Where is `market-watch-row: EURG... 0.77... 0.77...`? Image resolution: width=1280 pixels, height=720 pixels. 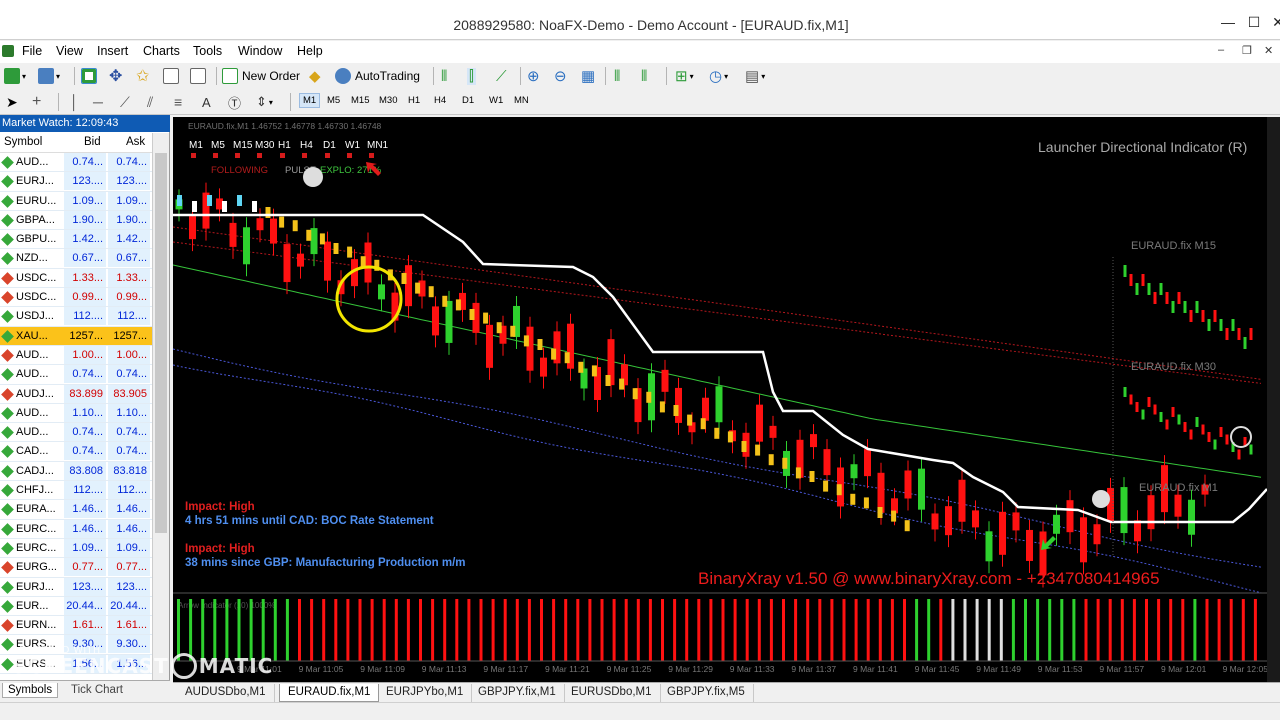 market-watch-row: EURG... 0.77... 0.77... is located at coordinates (76, 568).